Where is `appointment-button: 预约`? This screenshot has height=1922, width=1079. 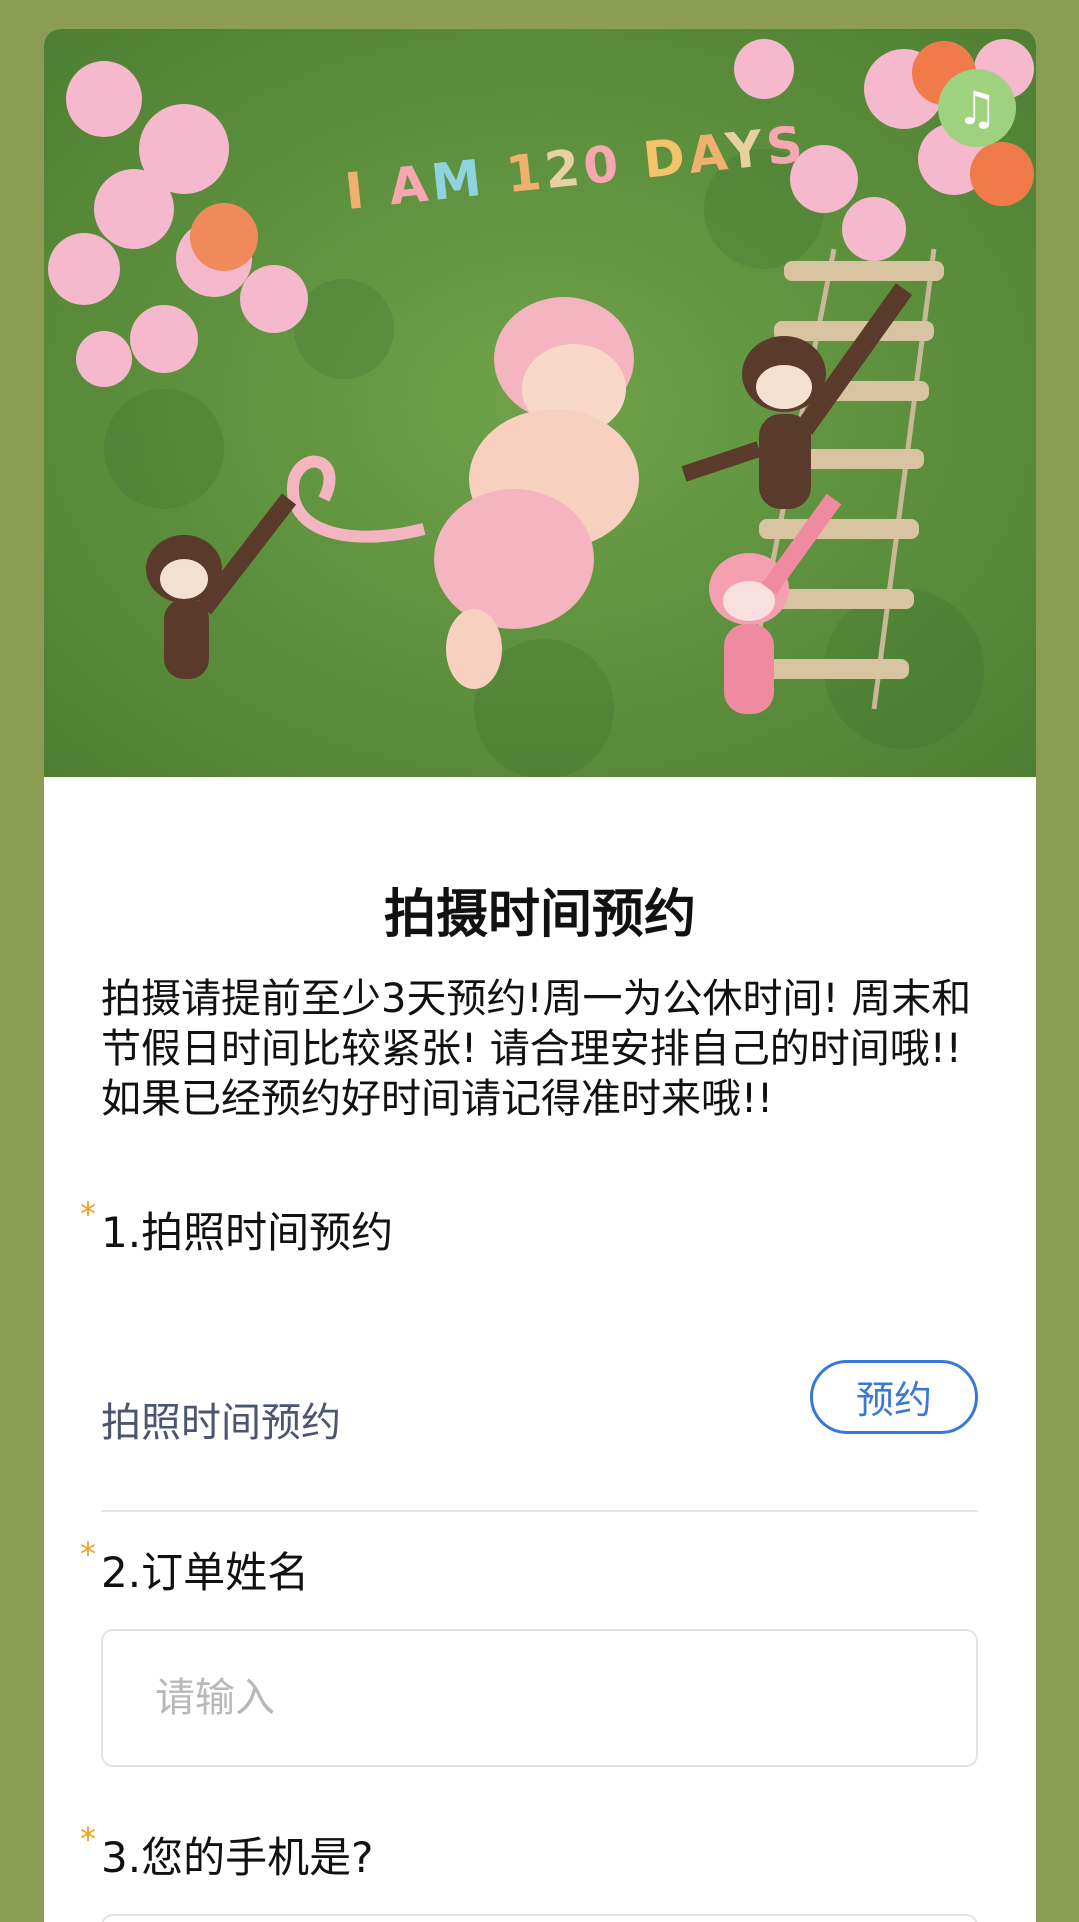 appointment-button: 预约 is located at coordinates (894, 1397).